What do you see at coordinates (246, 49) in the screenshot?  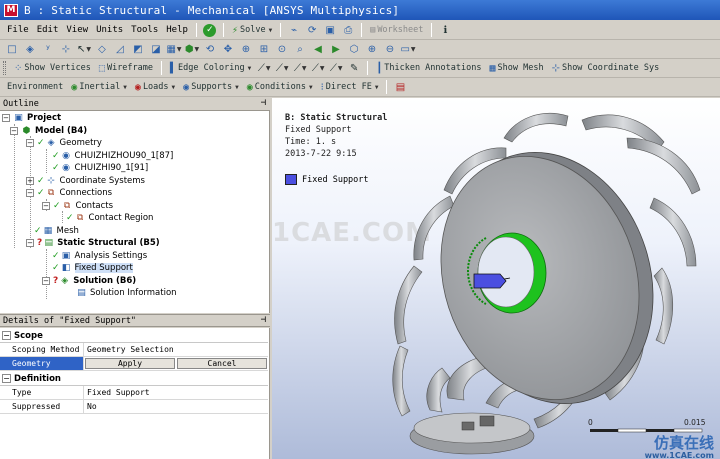 I see `zoom-button: ⊕` at bounding box center [246, 49].